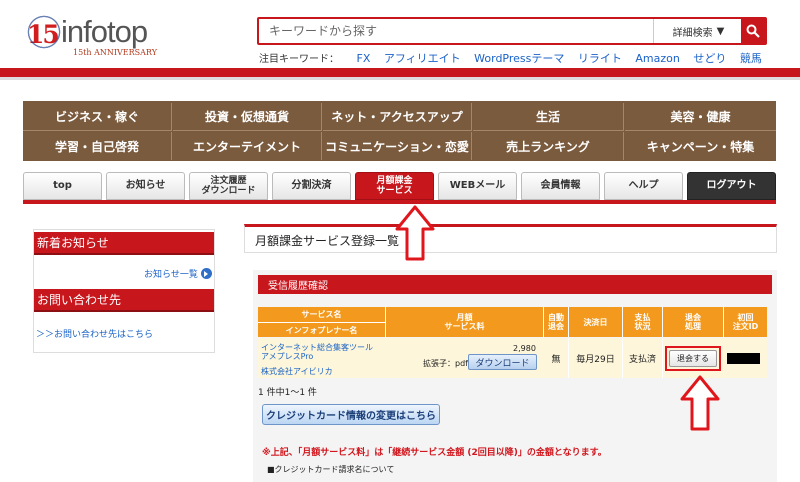 Image resolution: width=800 pixels, height=482 pixels. What do you see at coordinates (445, 363) in the screenshot?
I see `file-extension: 拡張子：pdf` at bounding box center [445, 363].